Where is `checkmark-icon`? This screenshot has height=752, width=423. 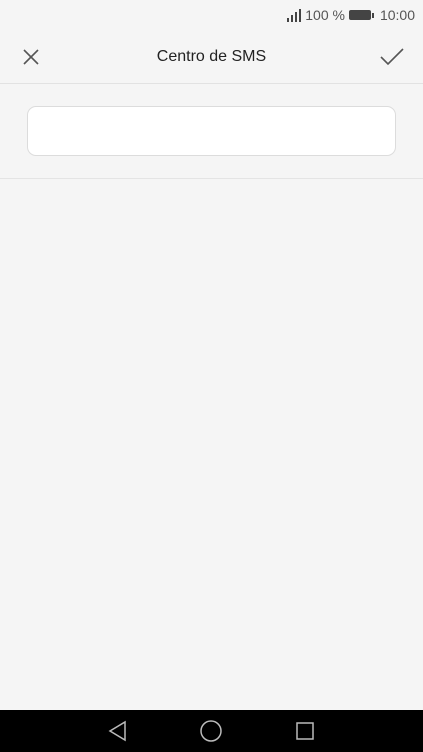
checkmark-icon is located at coordinates (392, 57).